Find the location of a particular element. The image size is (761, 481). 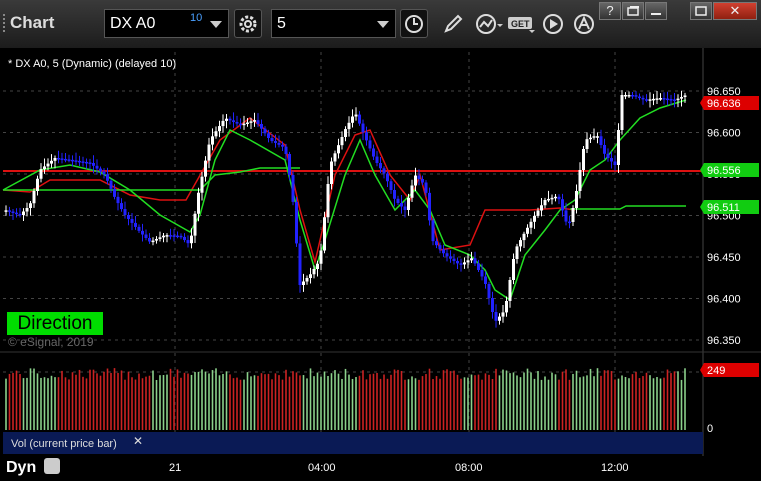

x-tick: 21 is located at coordinates (175, 468).